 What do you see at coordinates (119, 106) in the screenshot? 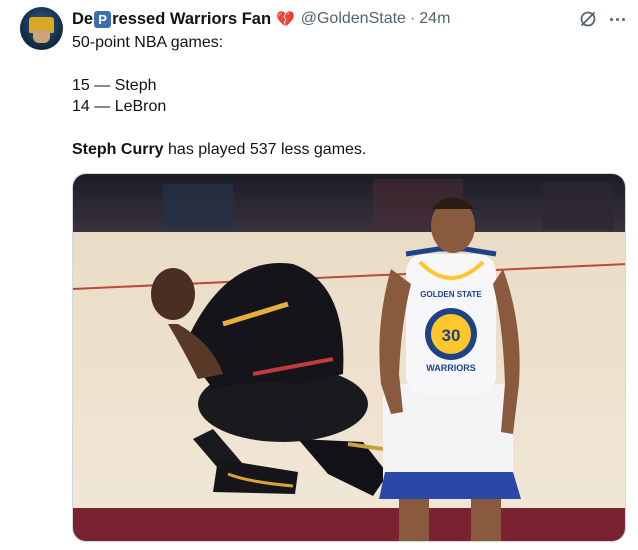
I see `tweet-line-3: 14 — LeBron` at bounding box center [119, 106].